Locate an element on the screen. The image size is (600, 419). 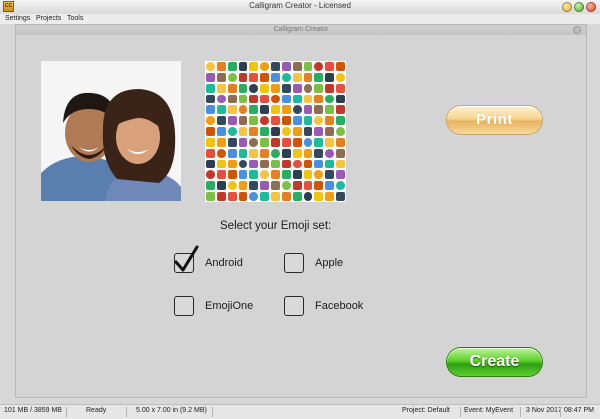
android-label: Android is located at coordinates (224, 263).